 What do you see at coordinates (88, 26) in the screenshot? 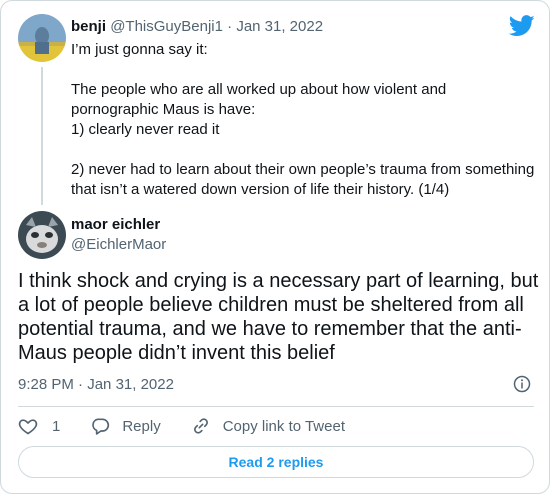
I see `parent-author-name: benji` at bounding box center [88, 26].